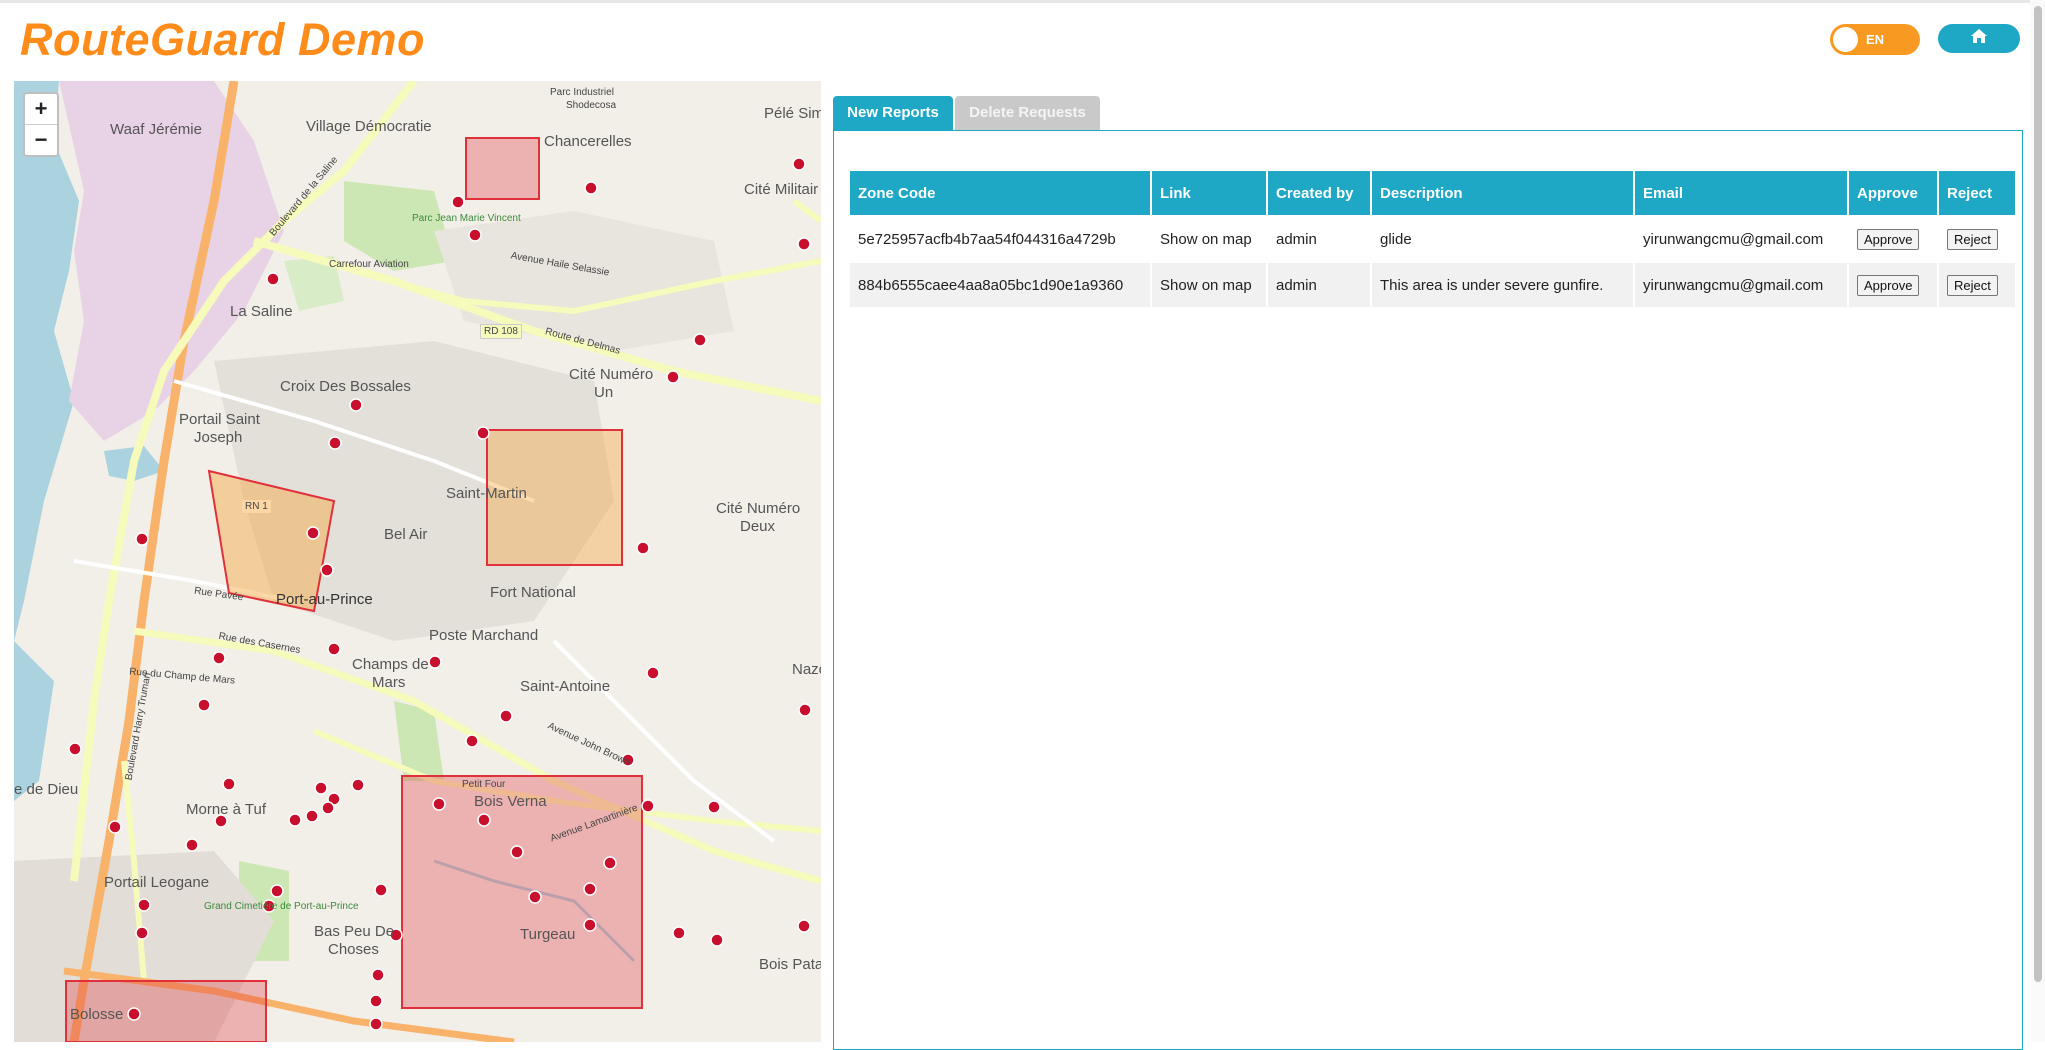 The height and width of the screenshot is (1050, 2045). Describe the element at coordinates (604, 392) in the screenshot. I see `map-label: Un` at that location.